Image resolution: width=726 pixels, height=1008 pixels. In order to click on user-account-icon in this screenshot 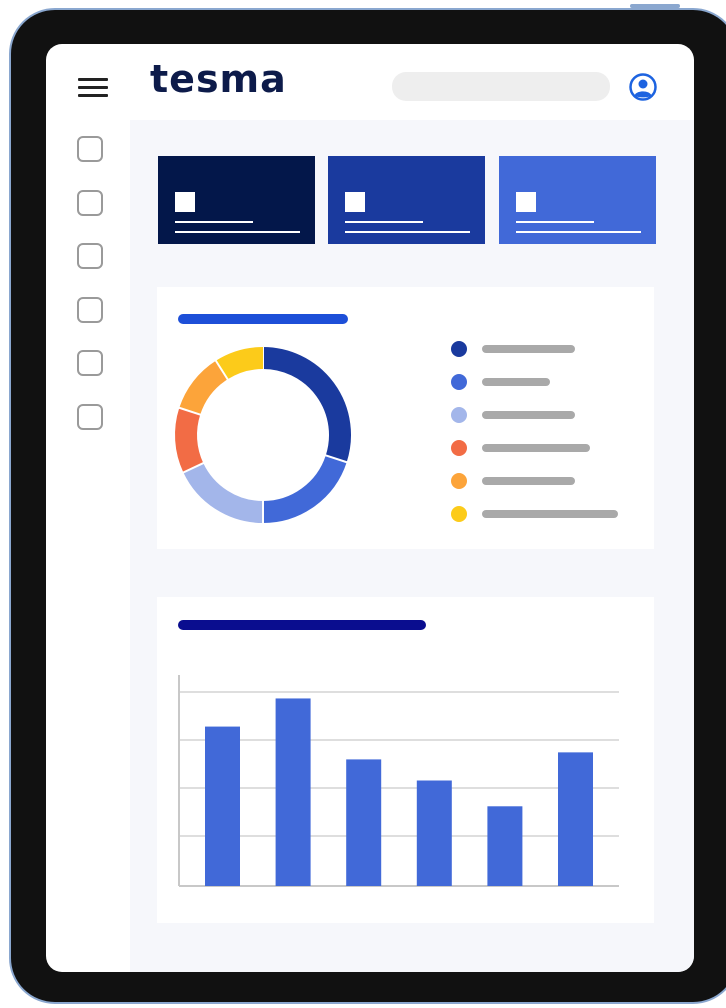, I will do `click(643, 87)`.